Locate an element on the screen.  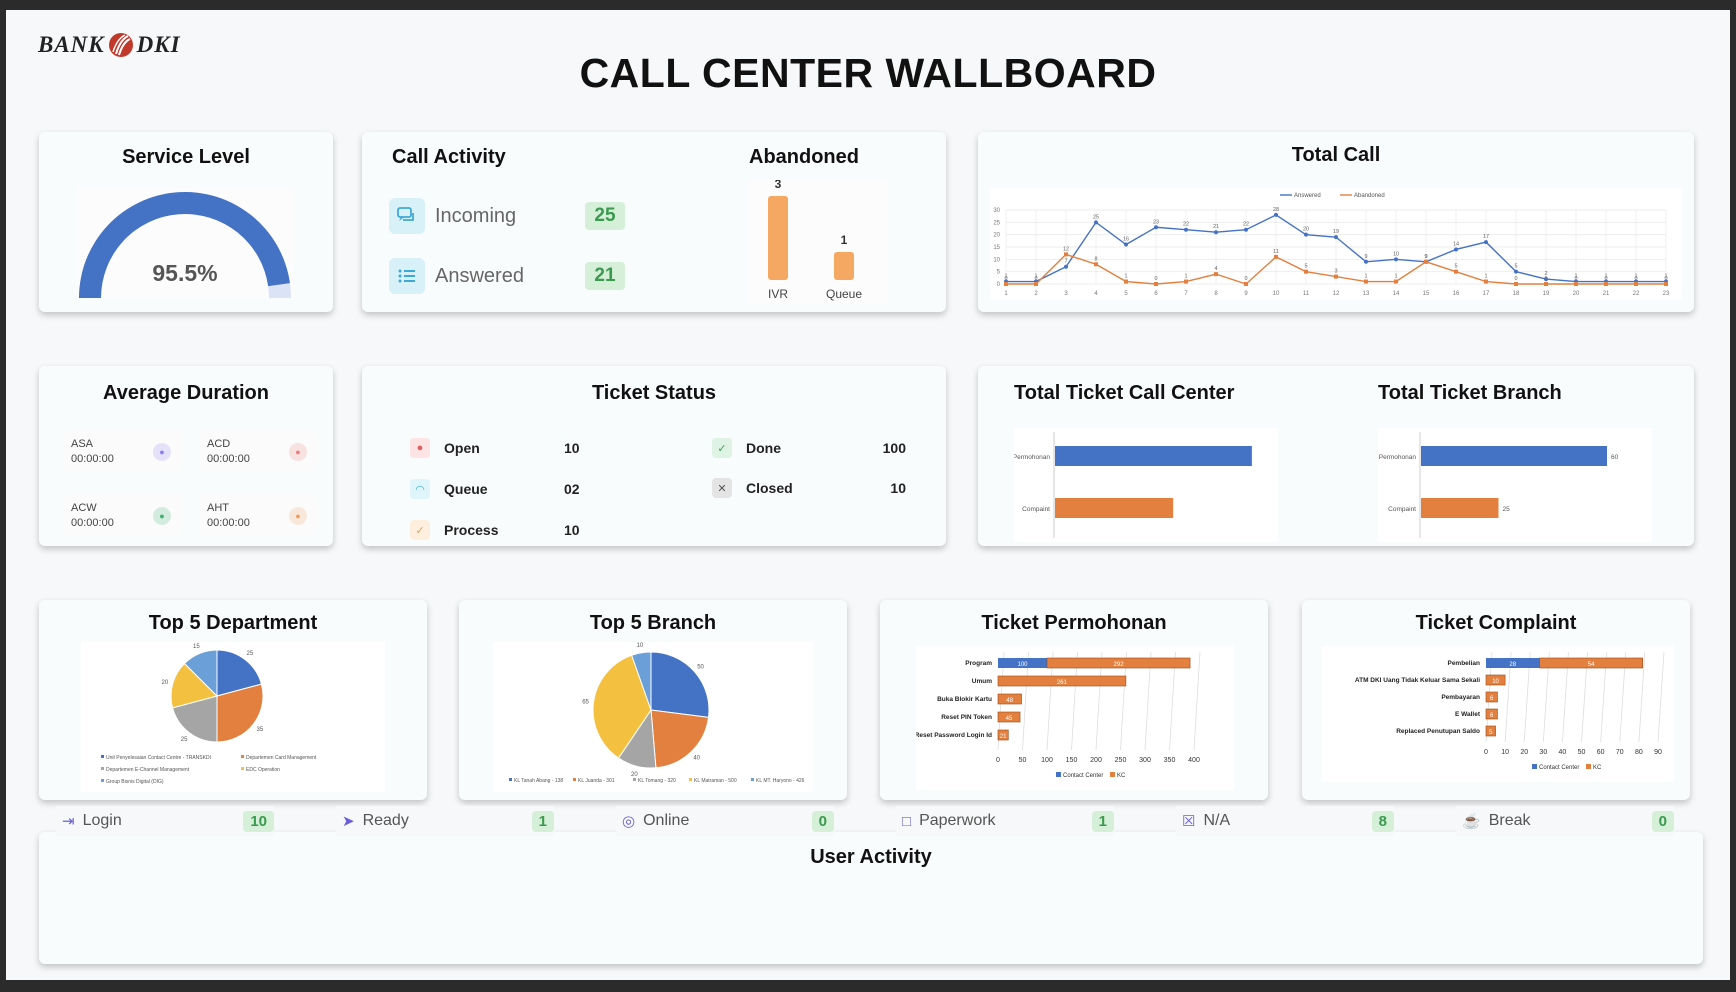
duration-value: 00:00:00 is located at coordinates (92, 523).